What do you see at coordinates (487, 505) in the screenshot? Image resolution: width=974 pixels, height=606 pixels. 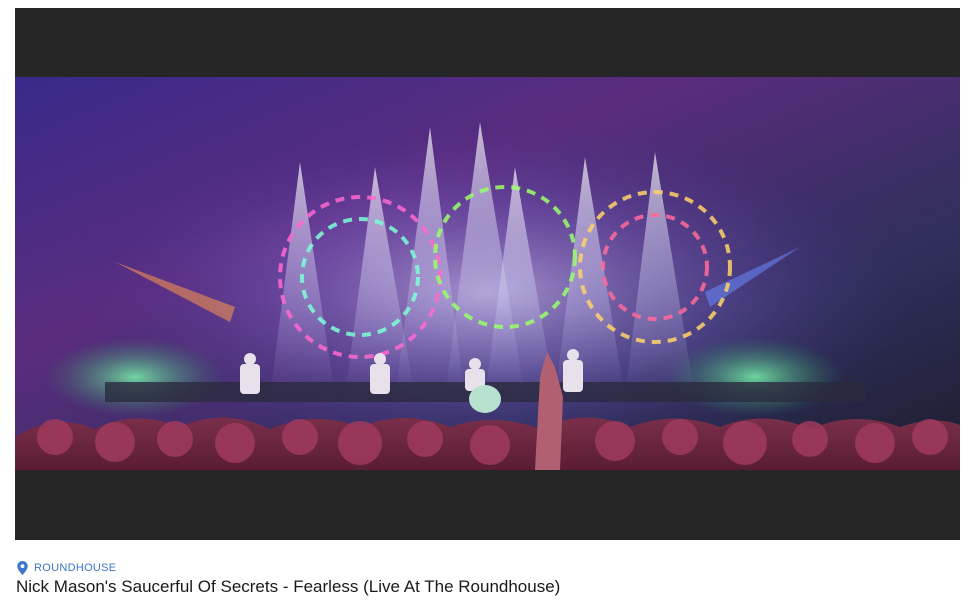 I see `video-letterbox-bottom` at bounding box center [487, 505].